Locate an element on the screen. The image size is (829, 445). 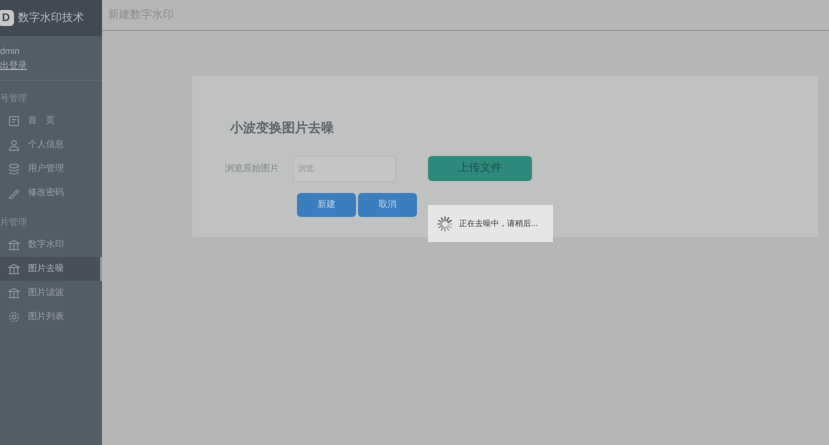
sidebar-item: 修改密码 is located at coordinates (51, 193).